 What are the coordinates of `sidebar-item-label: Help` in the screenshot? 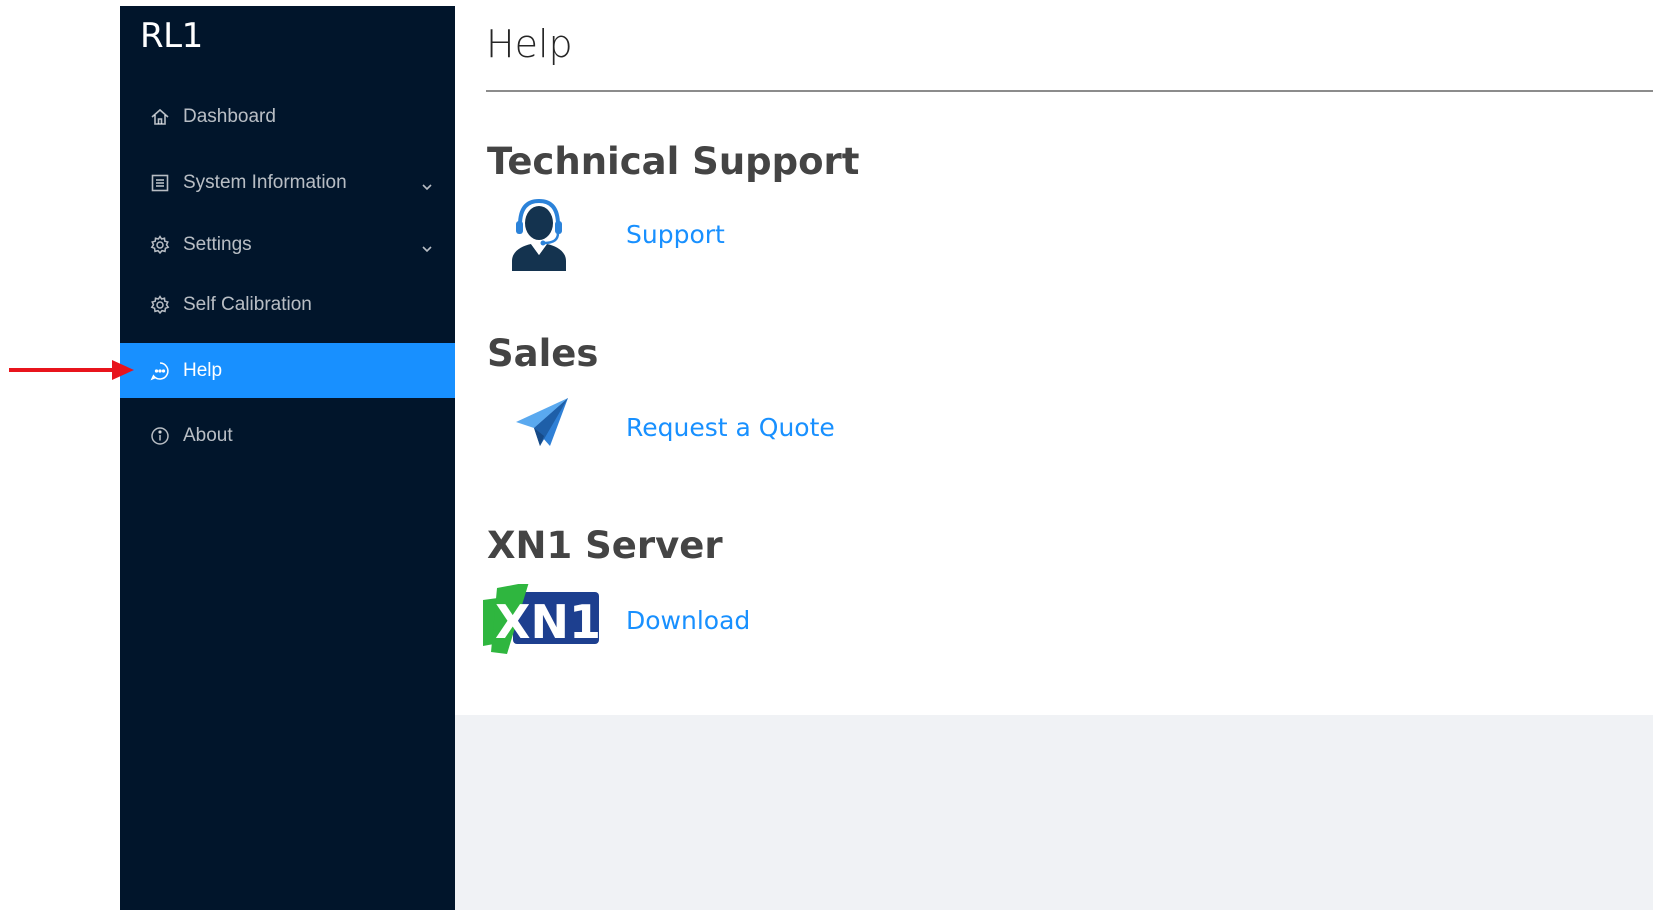 It's located at (203, 370).